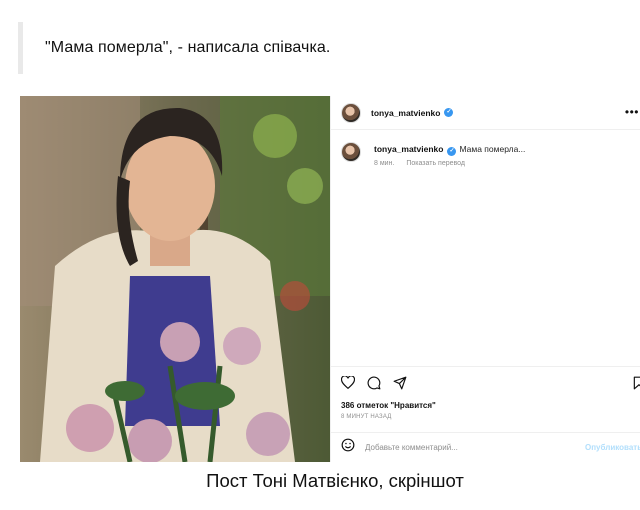 The height and width of the screenshot is (510, 640). What do you see at coordinates (348, 384) in the screenshot?
I see `heart-icon` at bounding box center [348, 384].